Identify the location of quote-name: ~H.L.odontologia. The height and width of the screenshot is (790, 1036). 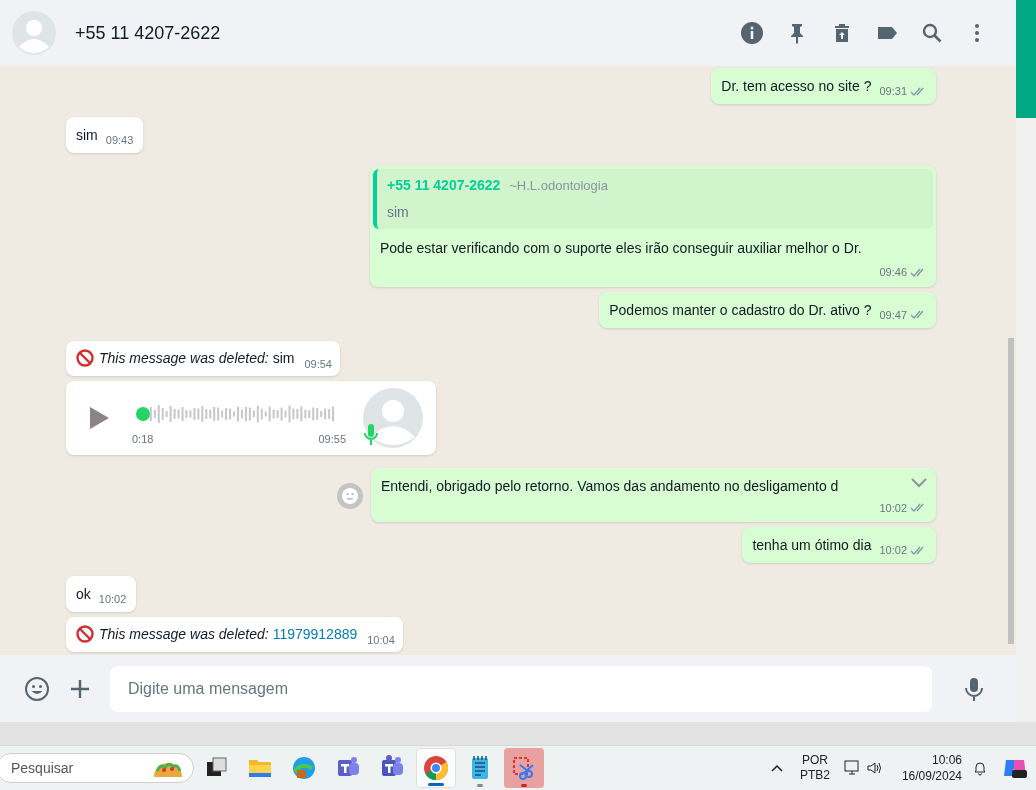
(558, 186).